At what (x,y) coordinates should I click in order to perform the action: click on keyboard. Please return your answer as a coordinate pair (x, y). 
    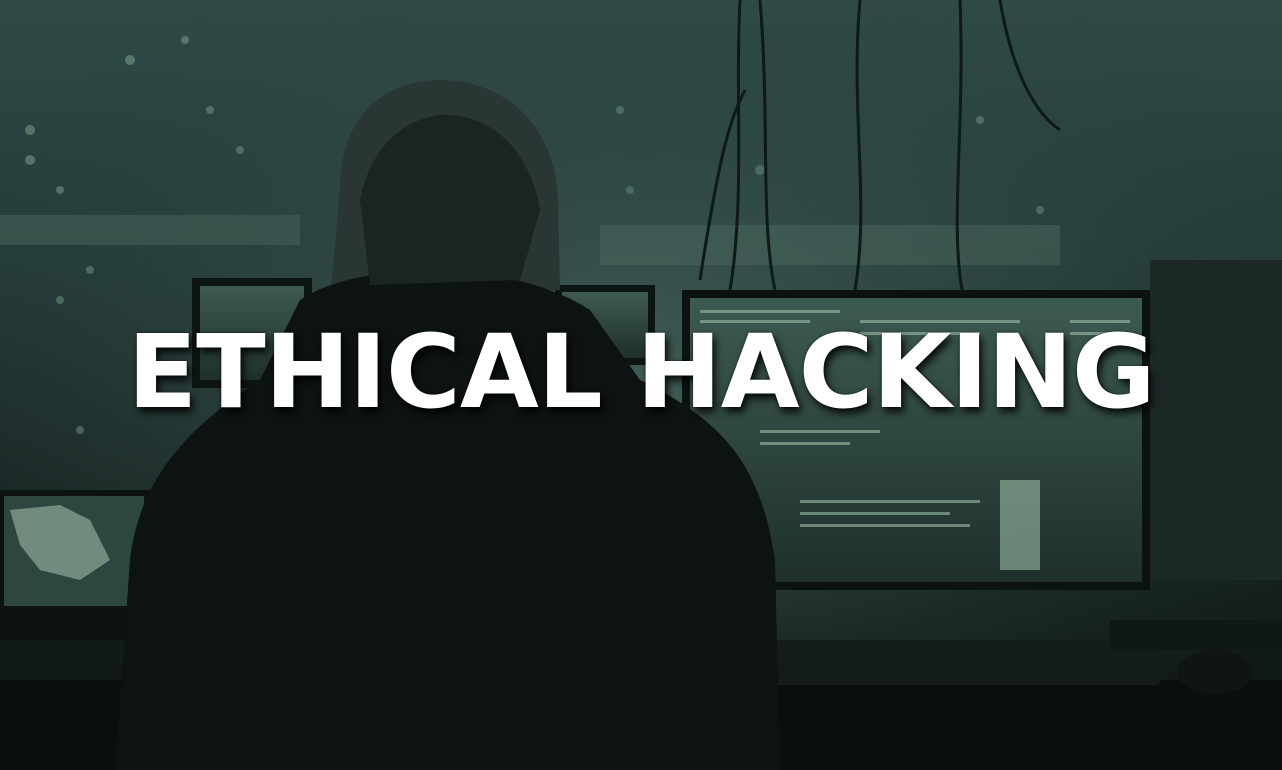
    Looking at the image, I should click on (960, 662).